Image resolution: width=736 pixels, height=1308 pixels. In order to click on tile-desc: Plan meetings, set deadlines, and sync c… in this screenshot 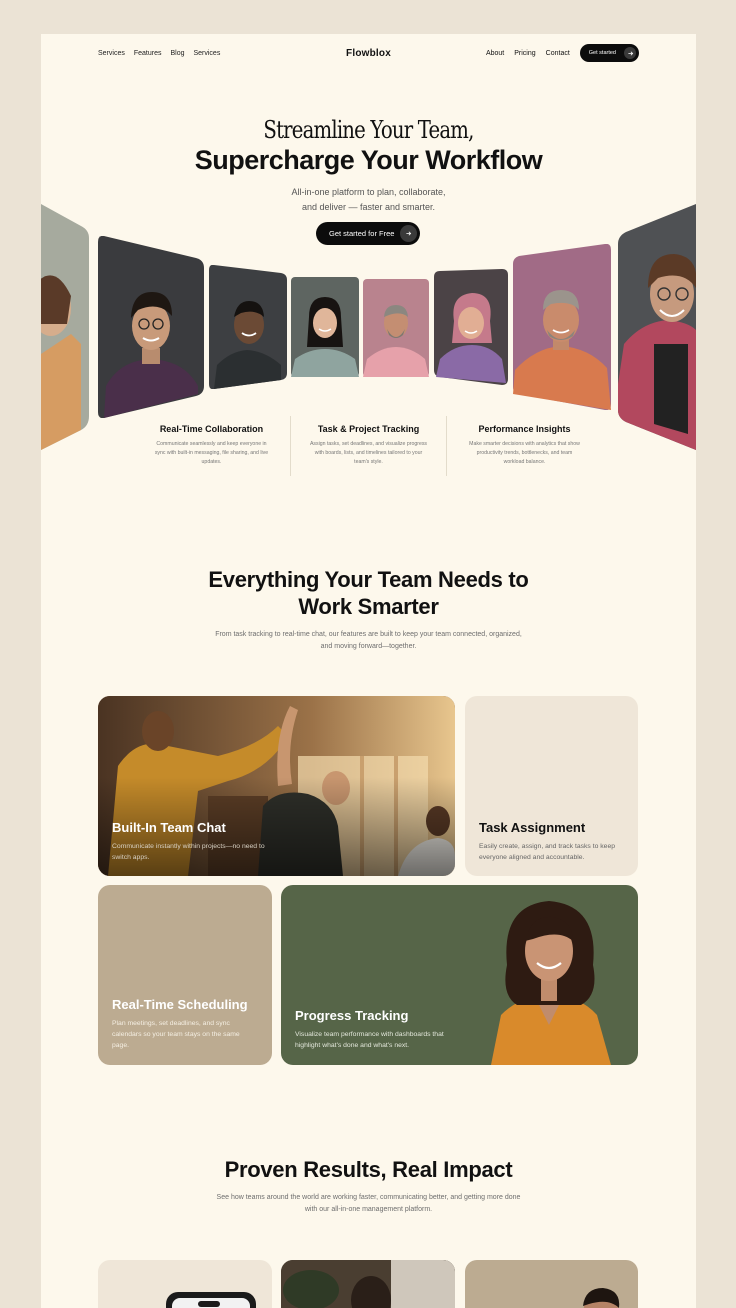, I will do `click(176, 1034)`.